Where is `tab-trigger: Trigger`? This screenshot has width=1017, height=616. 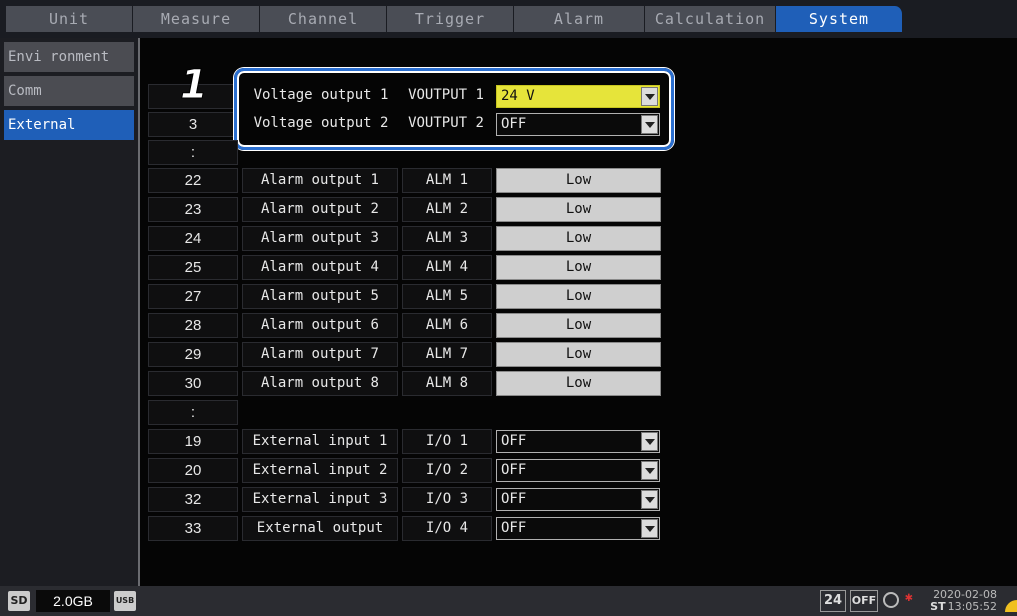 tab-trigger: Trigger is located at coordinates (450, 19).